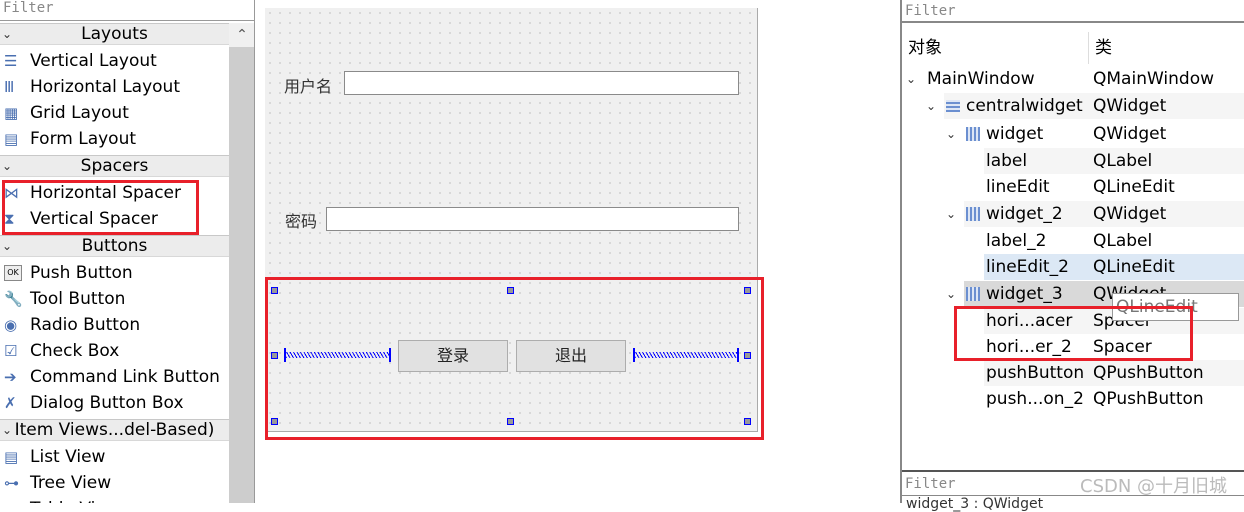  What do you see at coordinates (81, 273) in the screenshot?
I see `widget-item-label: Push Button` at bounding box center [81, 273].